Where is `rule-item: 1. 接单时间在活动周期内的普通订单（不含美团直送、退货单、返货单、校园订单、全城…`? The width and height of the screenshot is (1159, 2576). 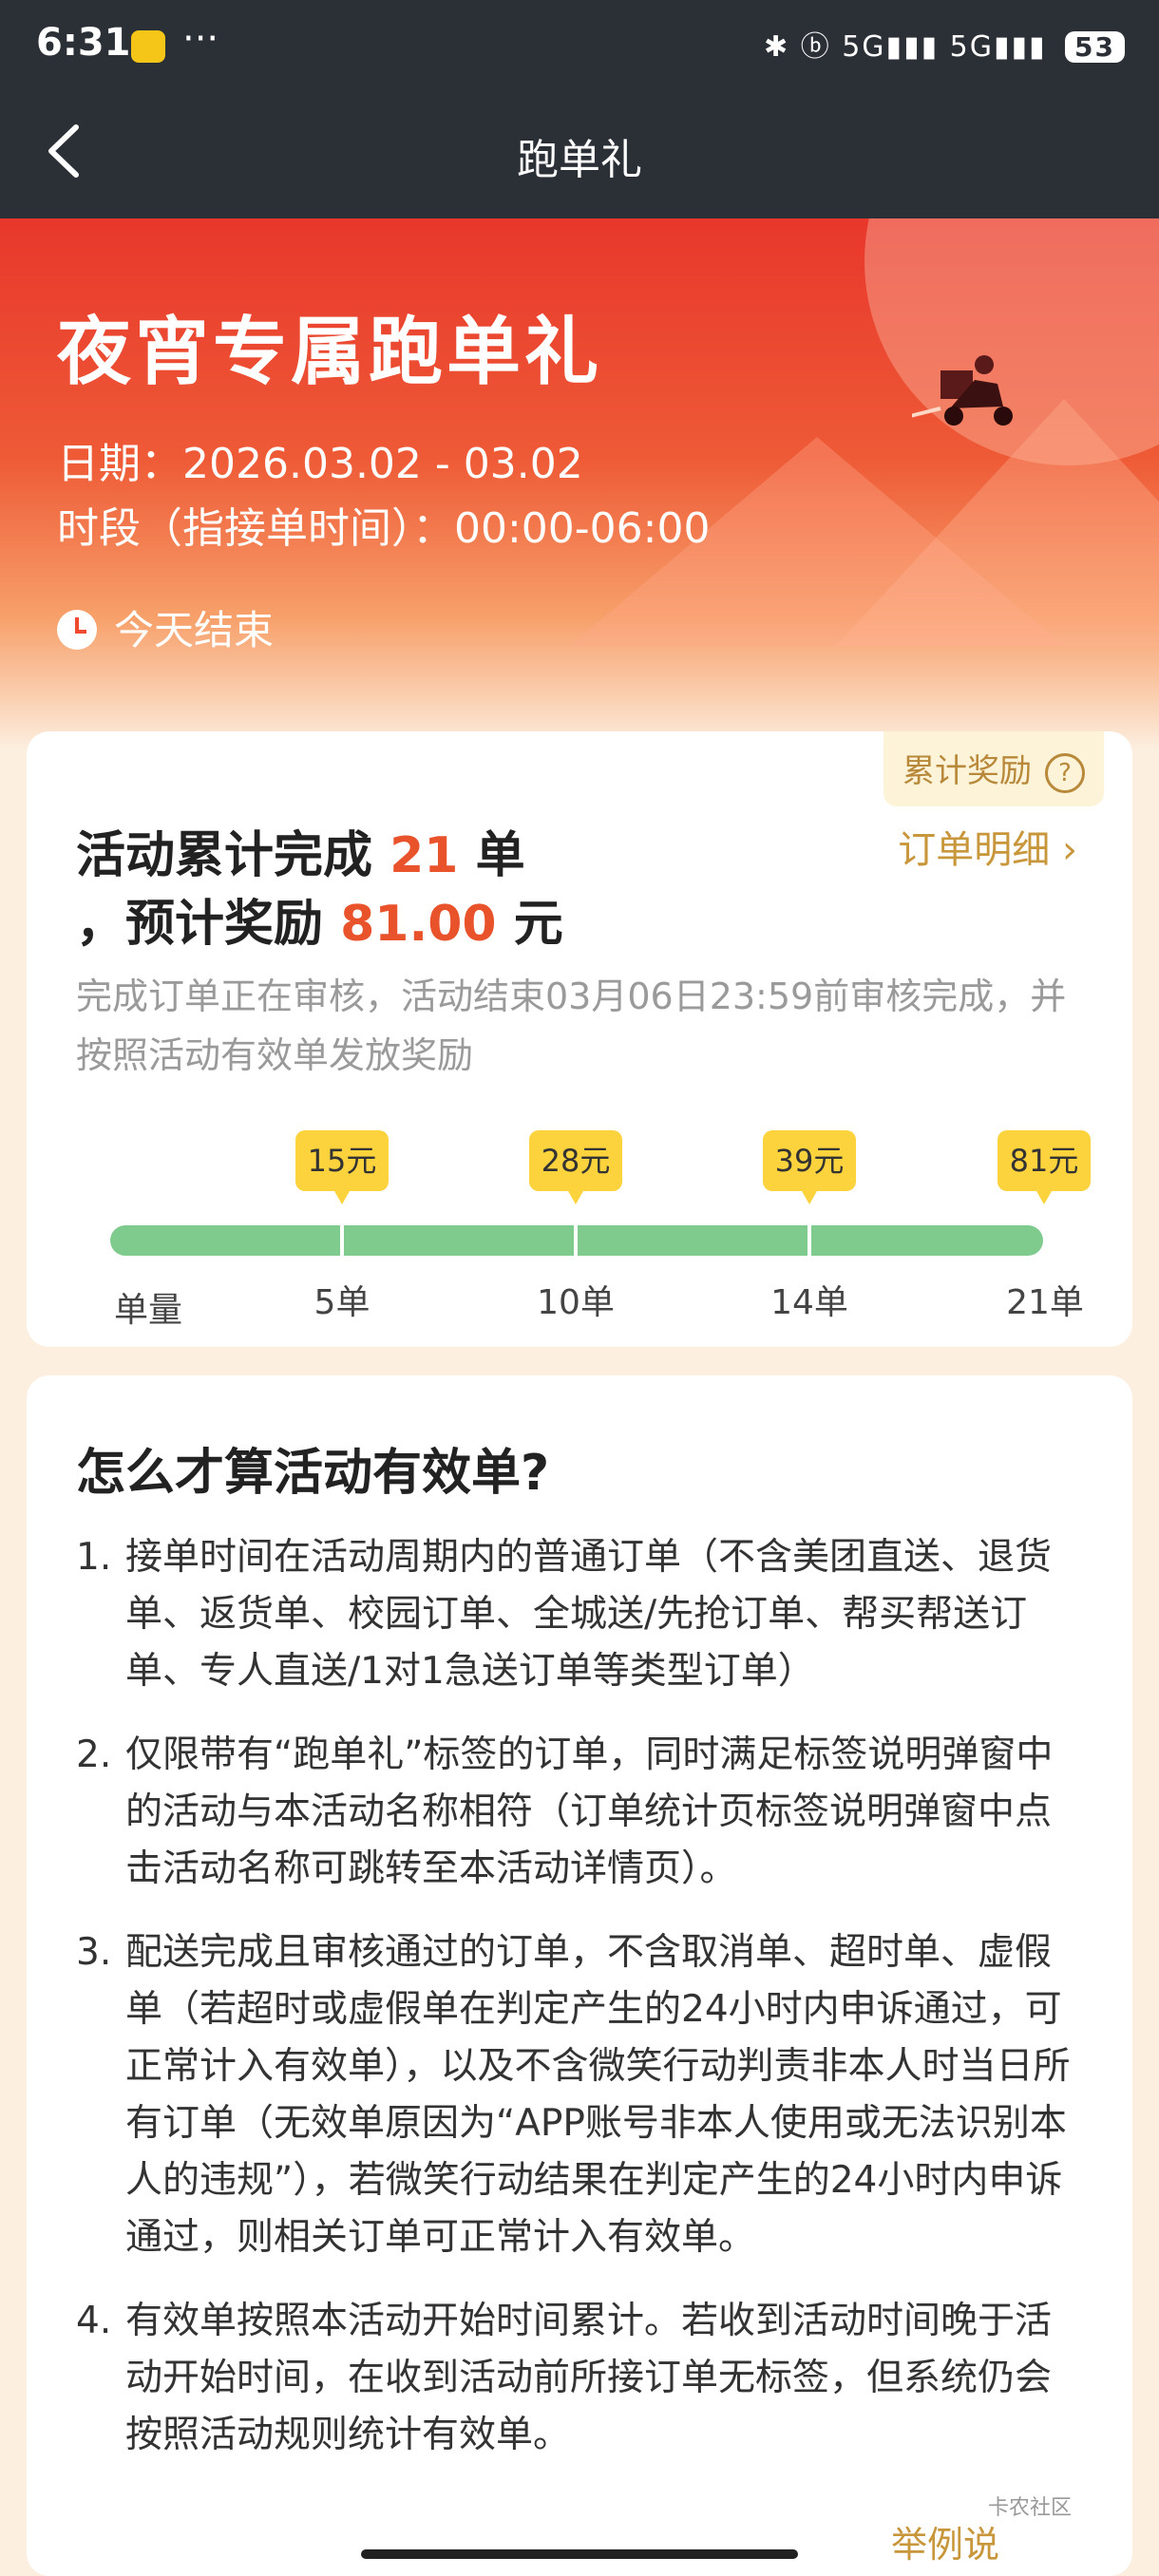 rule-item: 1. 接单时间在活动周期内的普通订单（不含美团直送、退货单、返货单、校园订单、全城… is located at coordinates (579, 1614).